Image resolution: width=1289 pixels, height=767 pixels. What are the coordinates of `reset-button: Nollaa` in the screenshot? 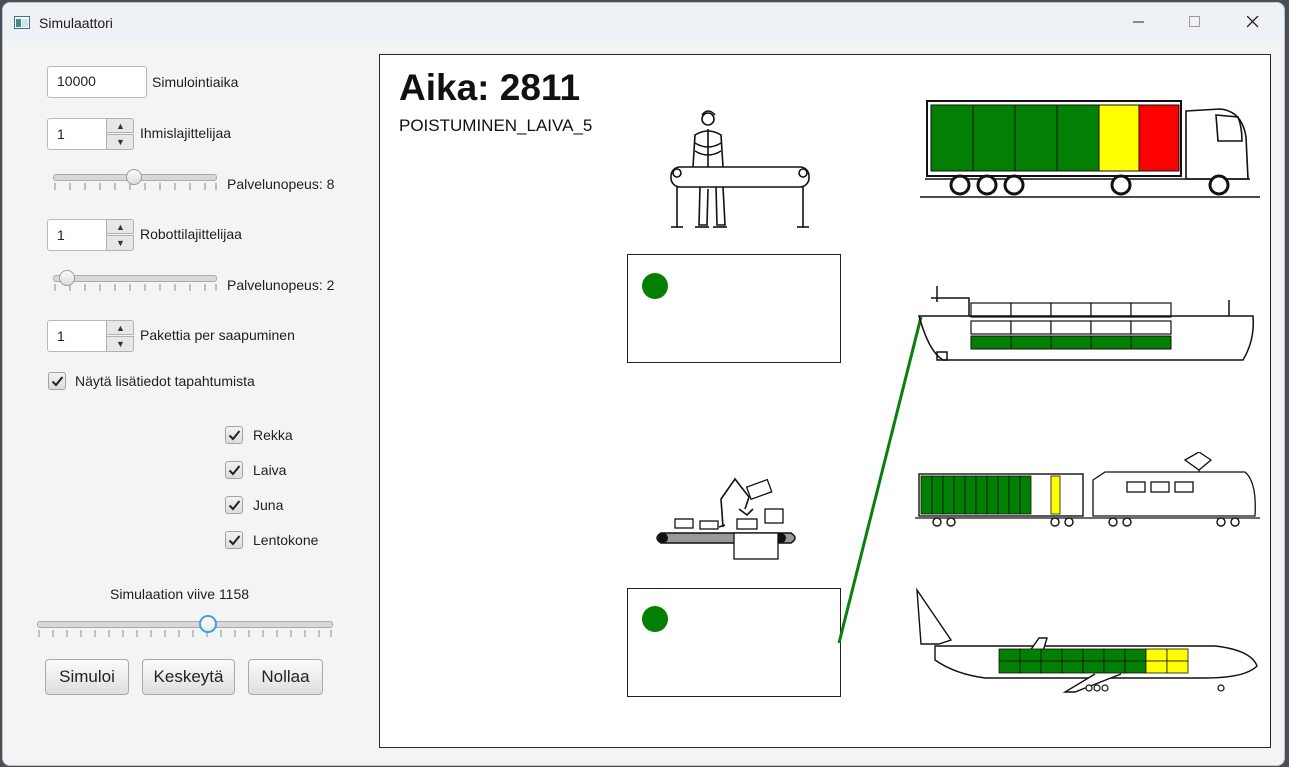 It's located at (285, 677).